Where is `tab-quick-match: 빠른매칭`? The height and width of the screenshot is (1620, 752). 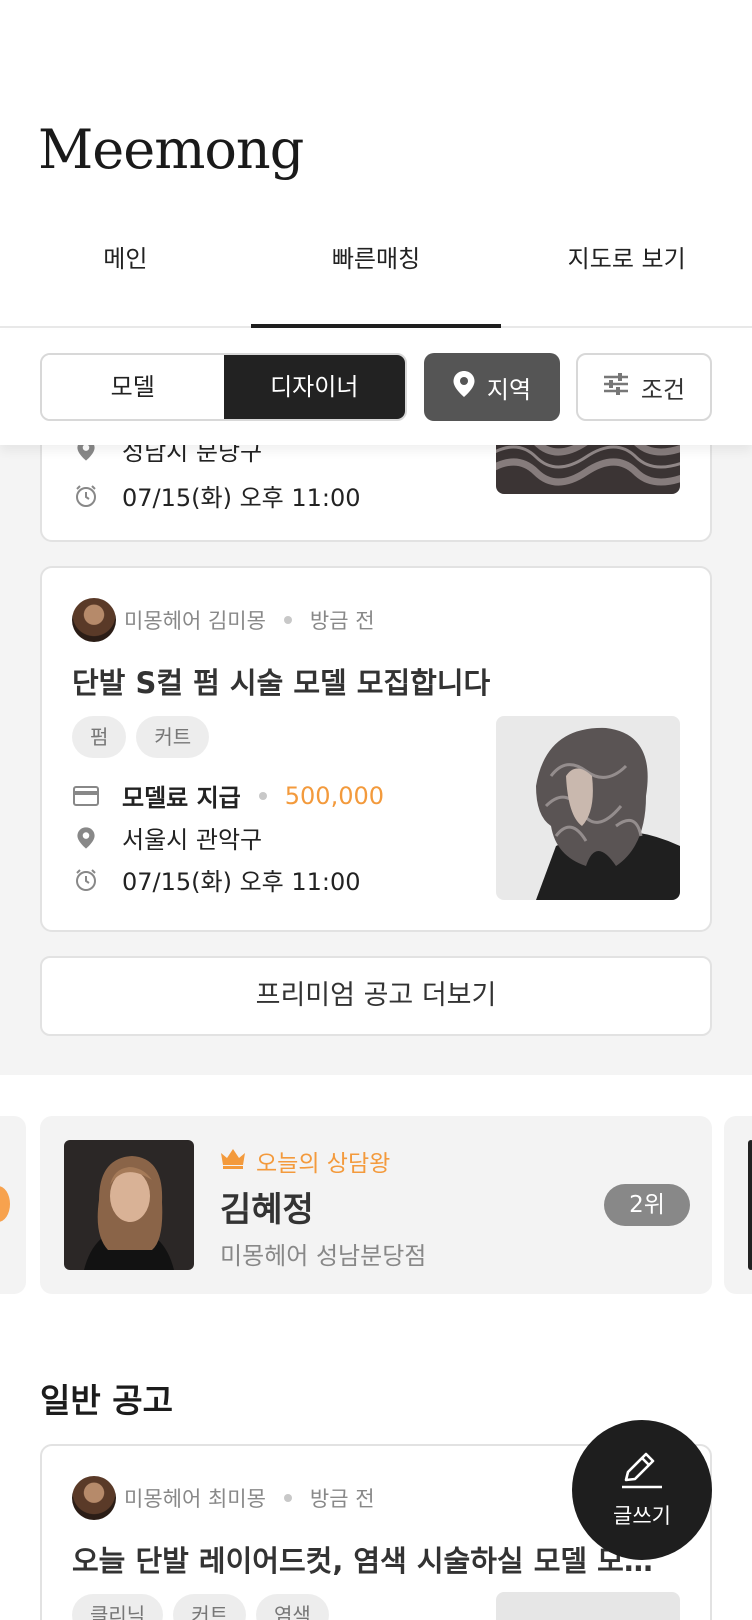 tab-quick-match: 빠른매칭 is located at coordinates (376, 283).